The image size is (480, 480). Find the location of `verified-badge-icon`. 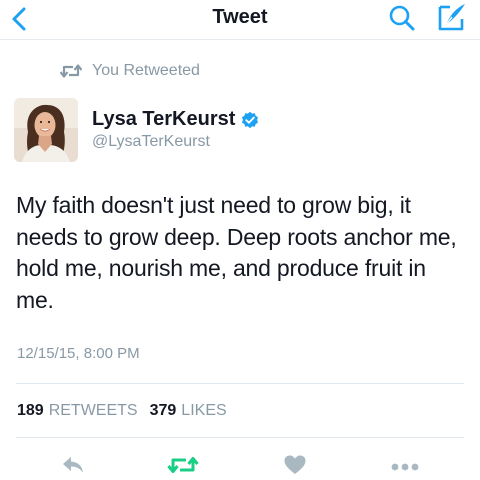

verified-badge-icon is located at coordinates (250, 120).